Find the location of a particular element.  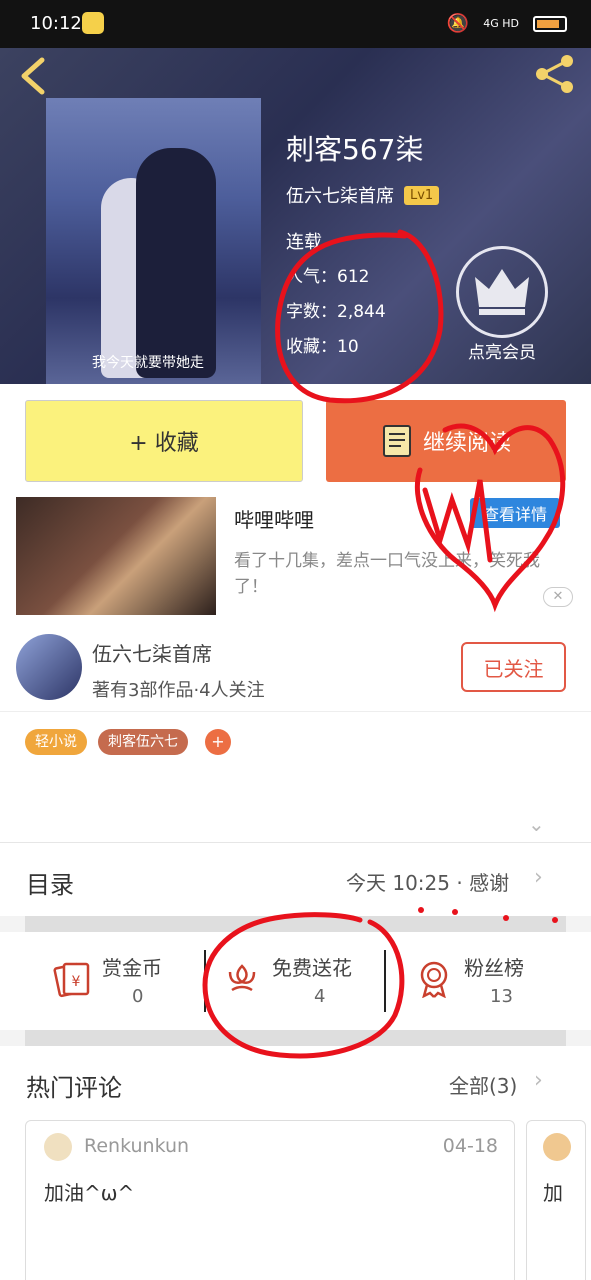

clock: 10:12 is located at coordinates (56, 23).